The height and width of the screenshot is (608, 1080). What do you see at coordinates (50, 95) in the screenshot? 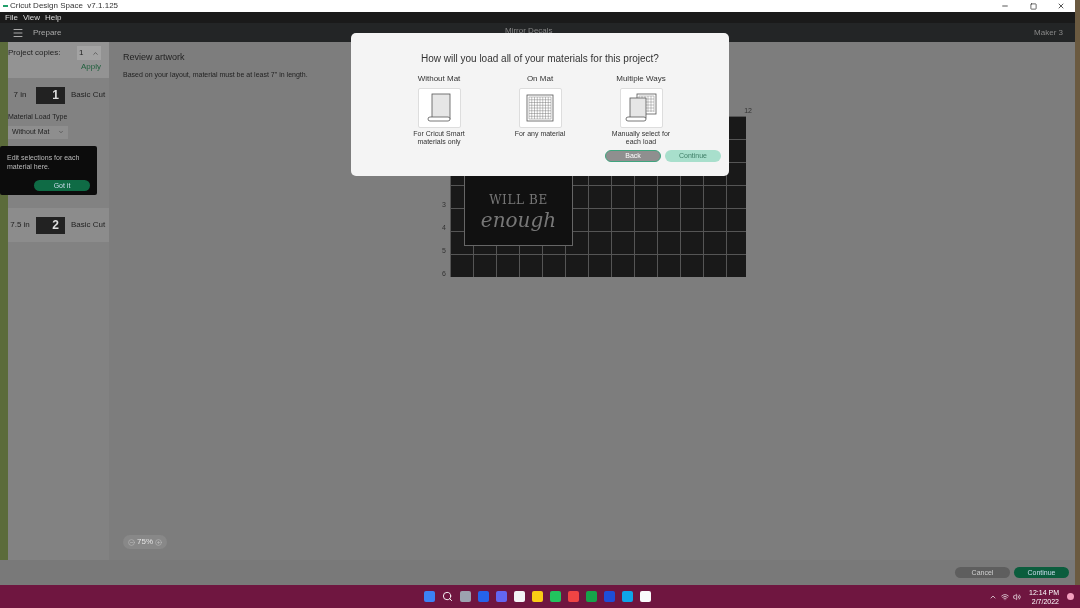
I see `mat-thumbnail: 1` at bounding box center [50, 95].